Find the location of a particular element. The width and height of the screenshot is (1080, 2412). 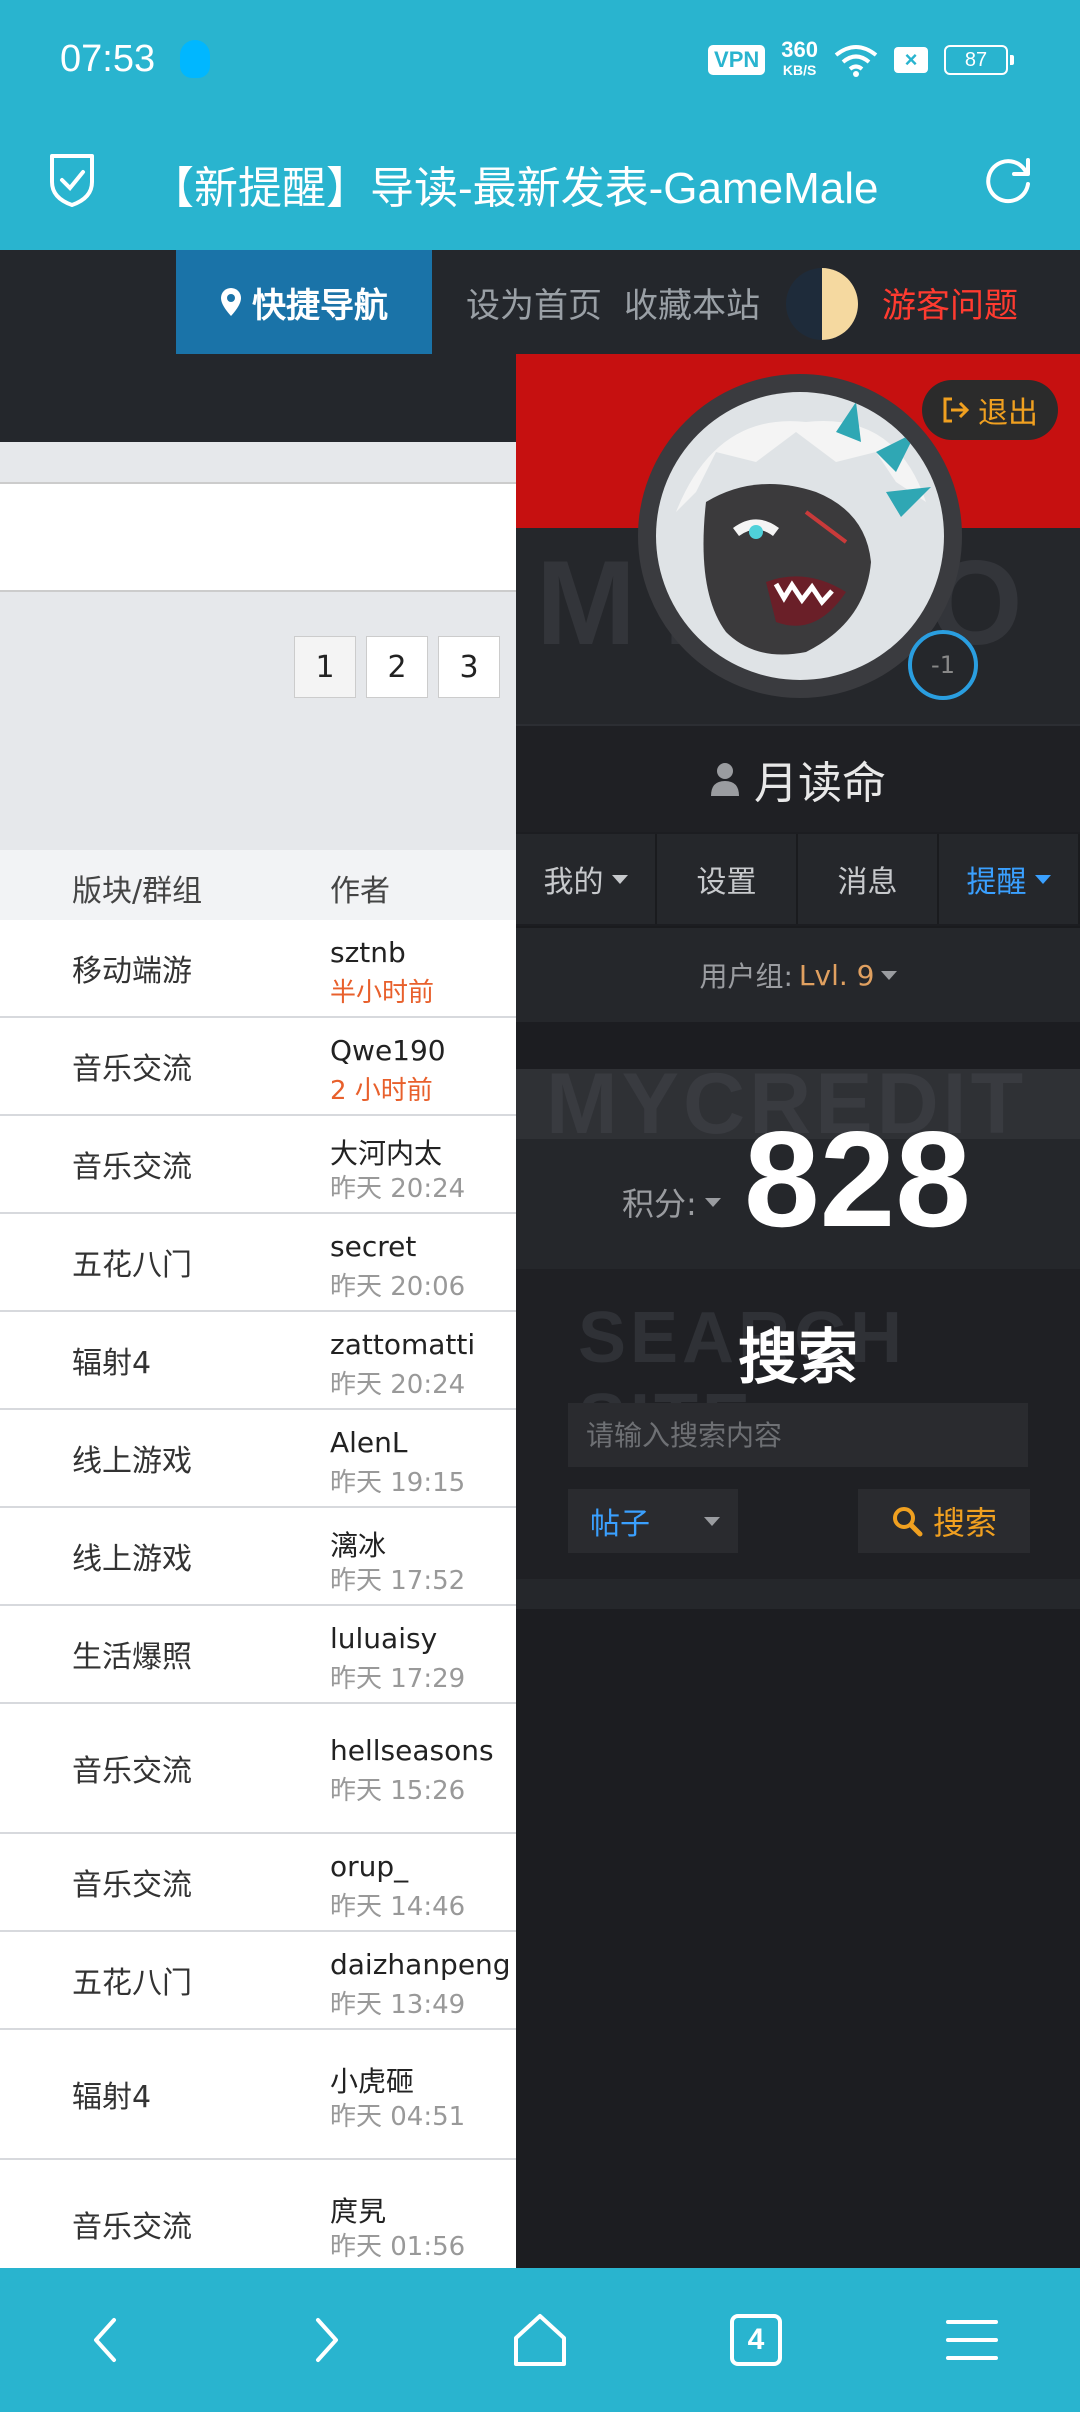

table-row: 音乐交流 hellseasons 昨天 15:26 is located at coordinates (258, 1769).